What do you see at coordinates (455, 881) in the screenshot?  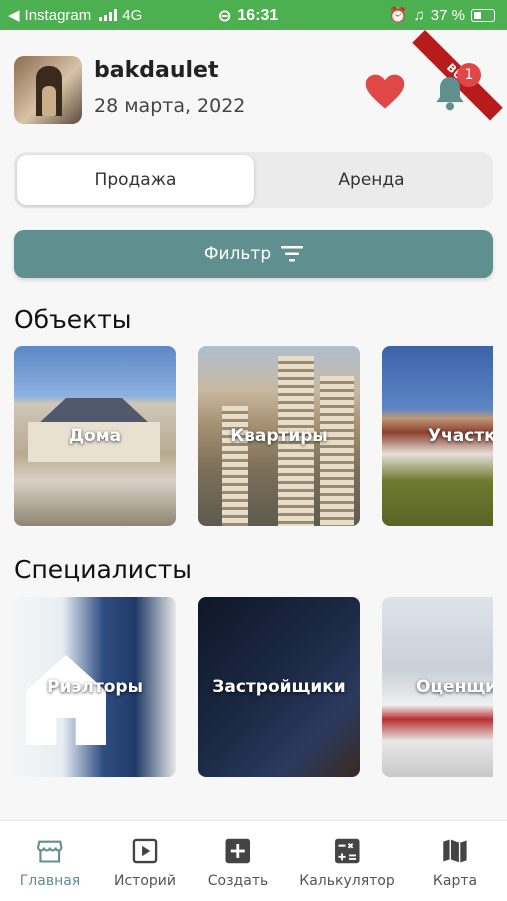 I see `tab-label: Карта` at bounding box center [455, 881].